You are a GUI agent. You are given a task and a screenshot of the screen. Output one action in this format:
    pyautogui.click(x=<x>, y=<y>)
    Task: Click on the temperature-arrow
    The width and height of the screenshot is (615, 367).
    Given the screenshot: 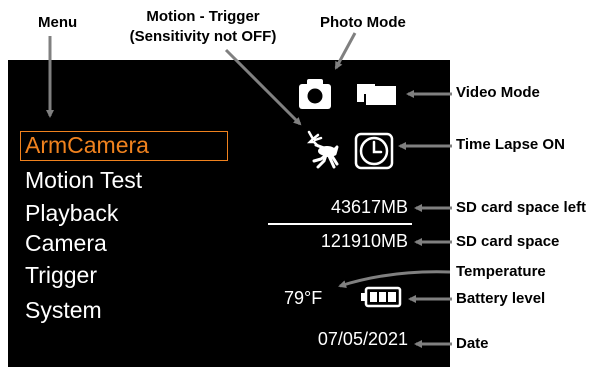 What is the action you would take?
    pyautogui.click(x=394, y=279)
    